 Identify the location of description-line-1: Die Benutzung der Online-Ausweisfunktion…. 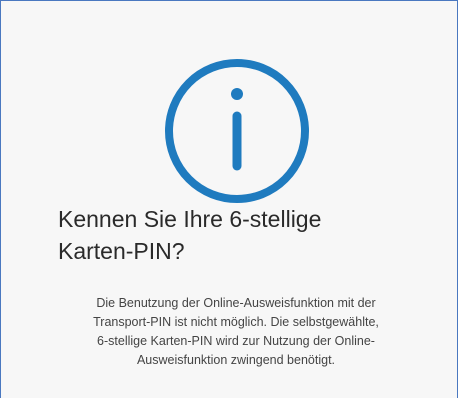
(236, 303).